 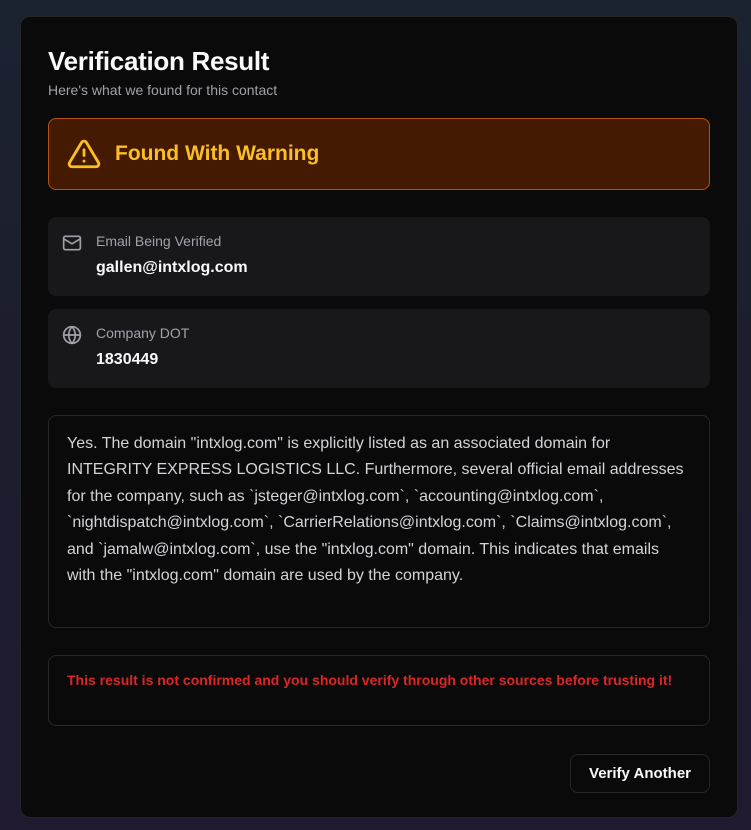 What do you see at coordinates (159, 241) in the screenshot?
I see `email-label: Email Being Verified` at bounding box center [159, 241].